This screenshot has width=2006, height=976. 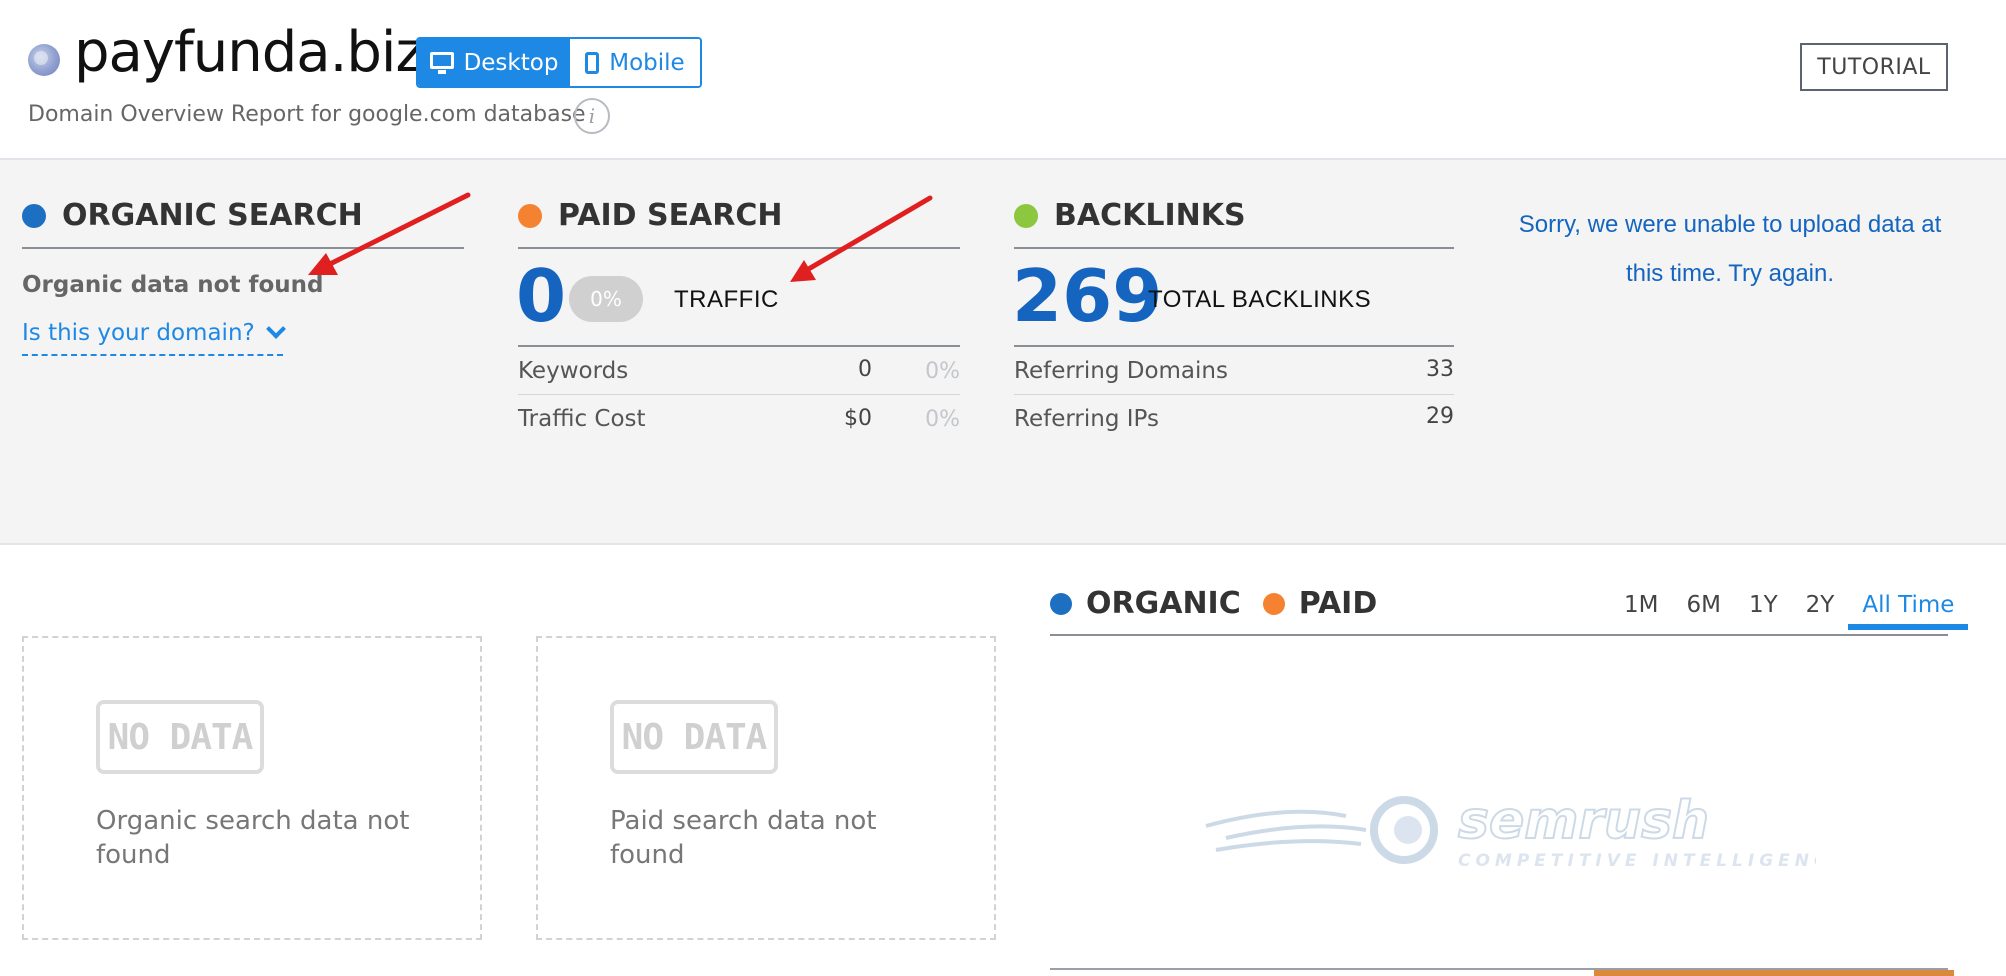 What do you see at coordinates (1260, 299) in the screenshot?
I see `total-backlinks-label: TOTAL BACKLINKS` at bounding box center [1260, 299].